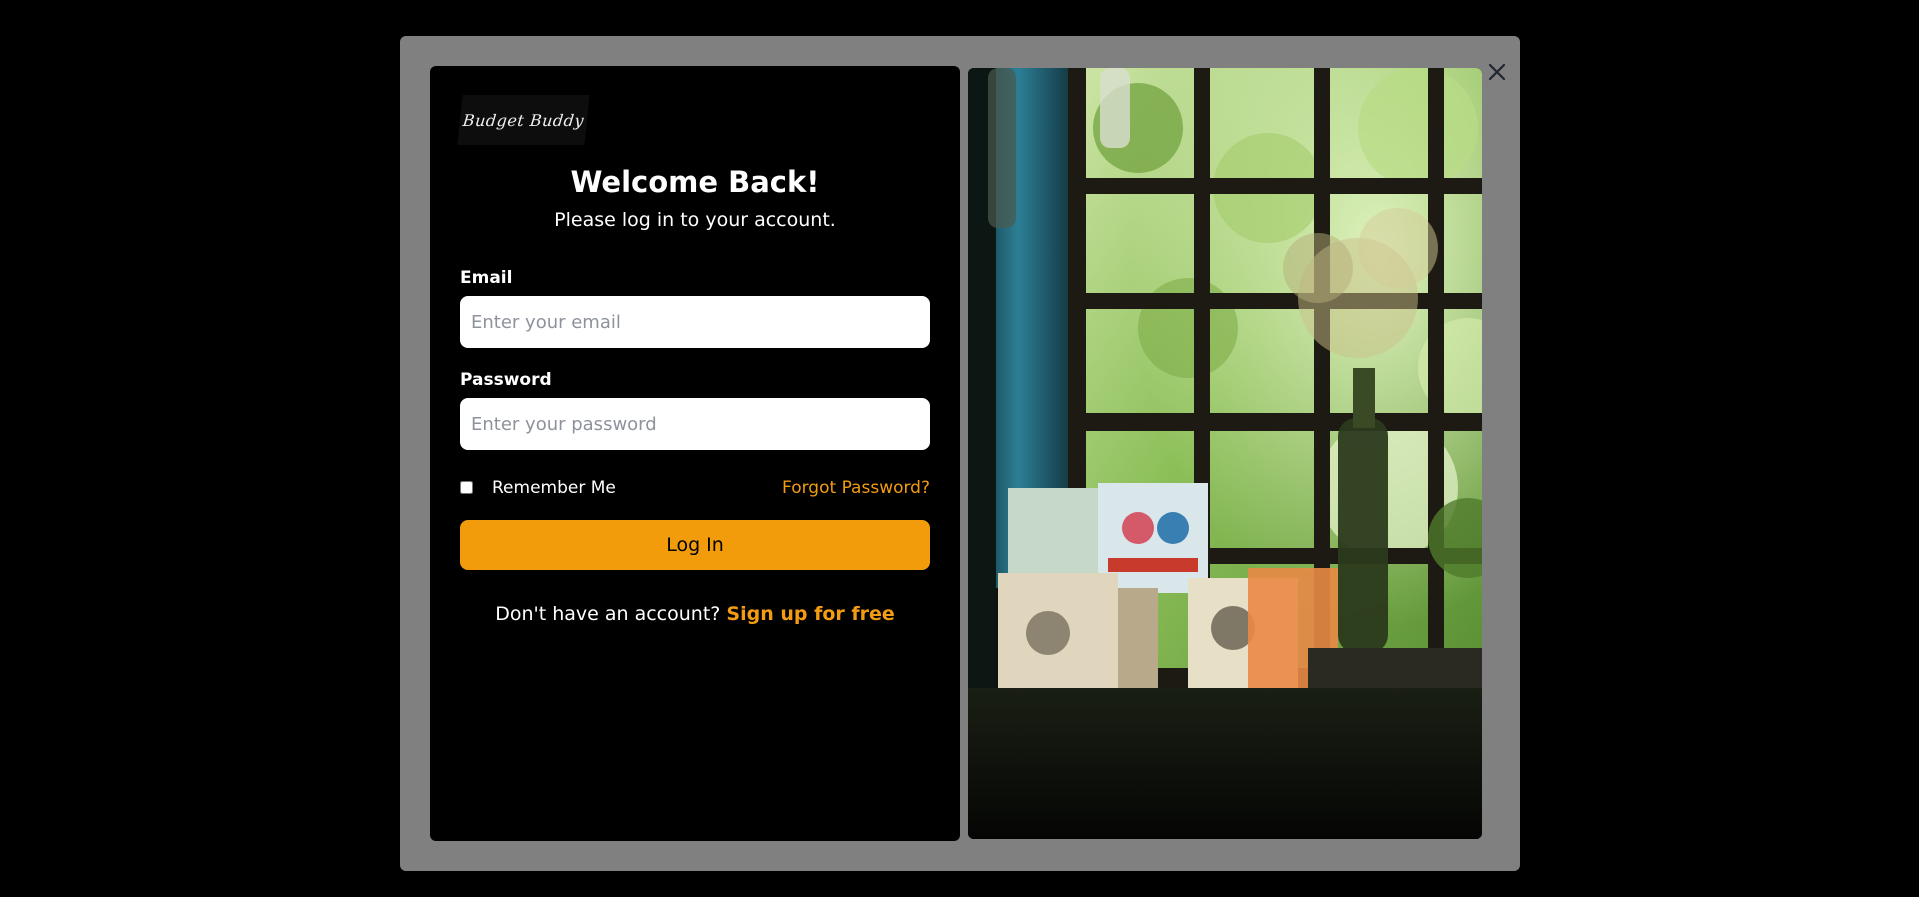  I want to click on login-button: Log In, so click(695, 545).